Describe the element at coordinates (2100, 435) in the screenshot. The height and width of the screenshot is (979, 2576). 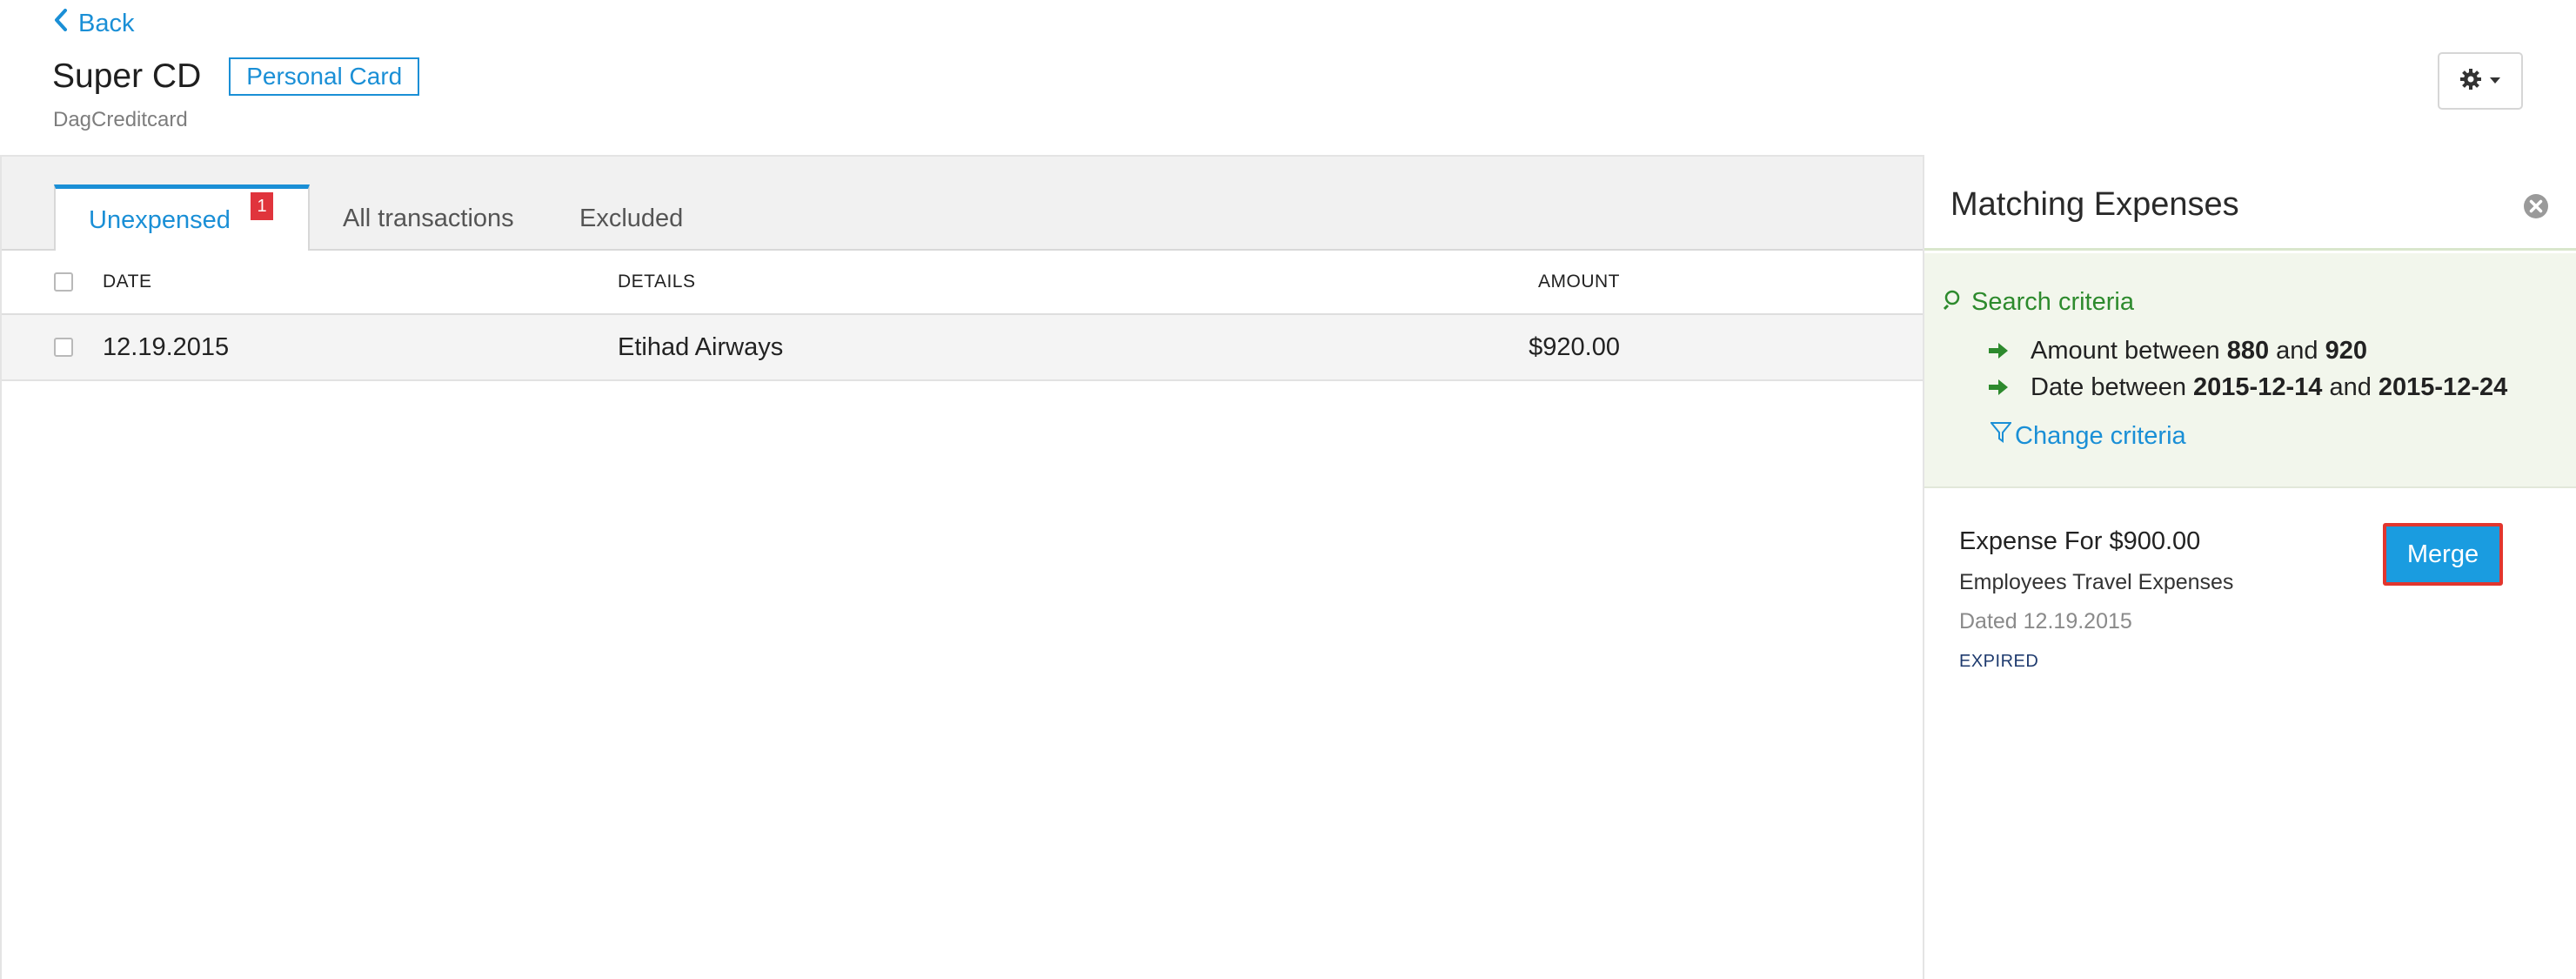
I see `change-criteria-label: Change criteria` at that location.